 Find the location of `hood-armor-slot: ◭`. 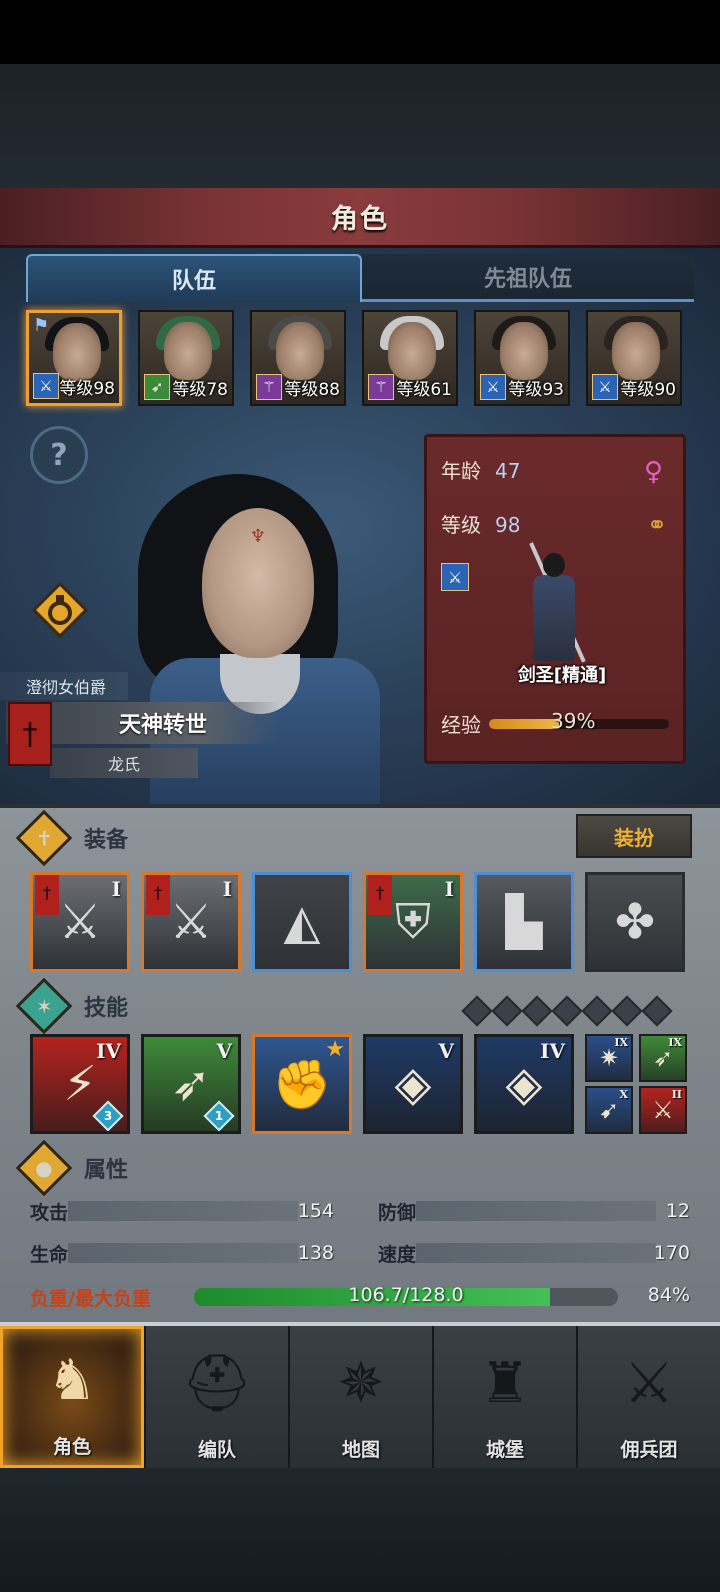

hood-armor-slot: ◭ is located at coordinates (302, 922).